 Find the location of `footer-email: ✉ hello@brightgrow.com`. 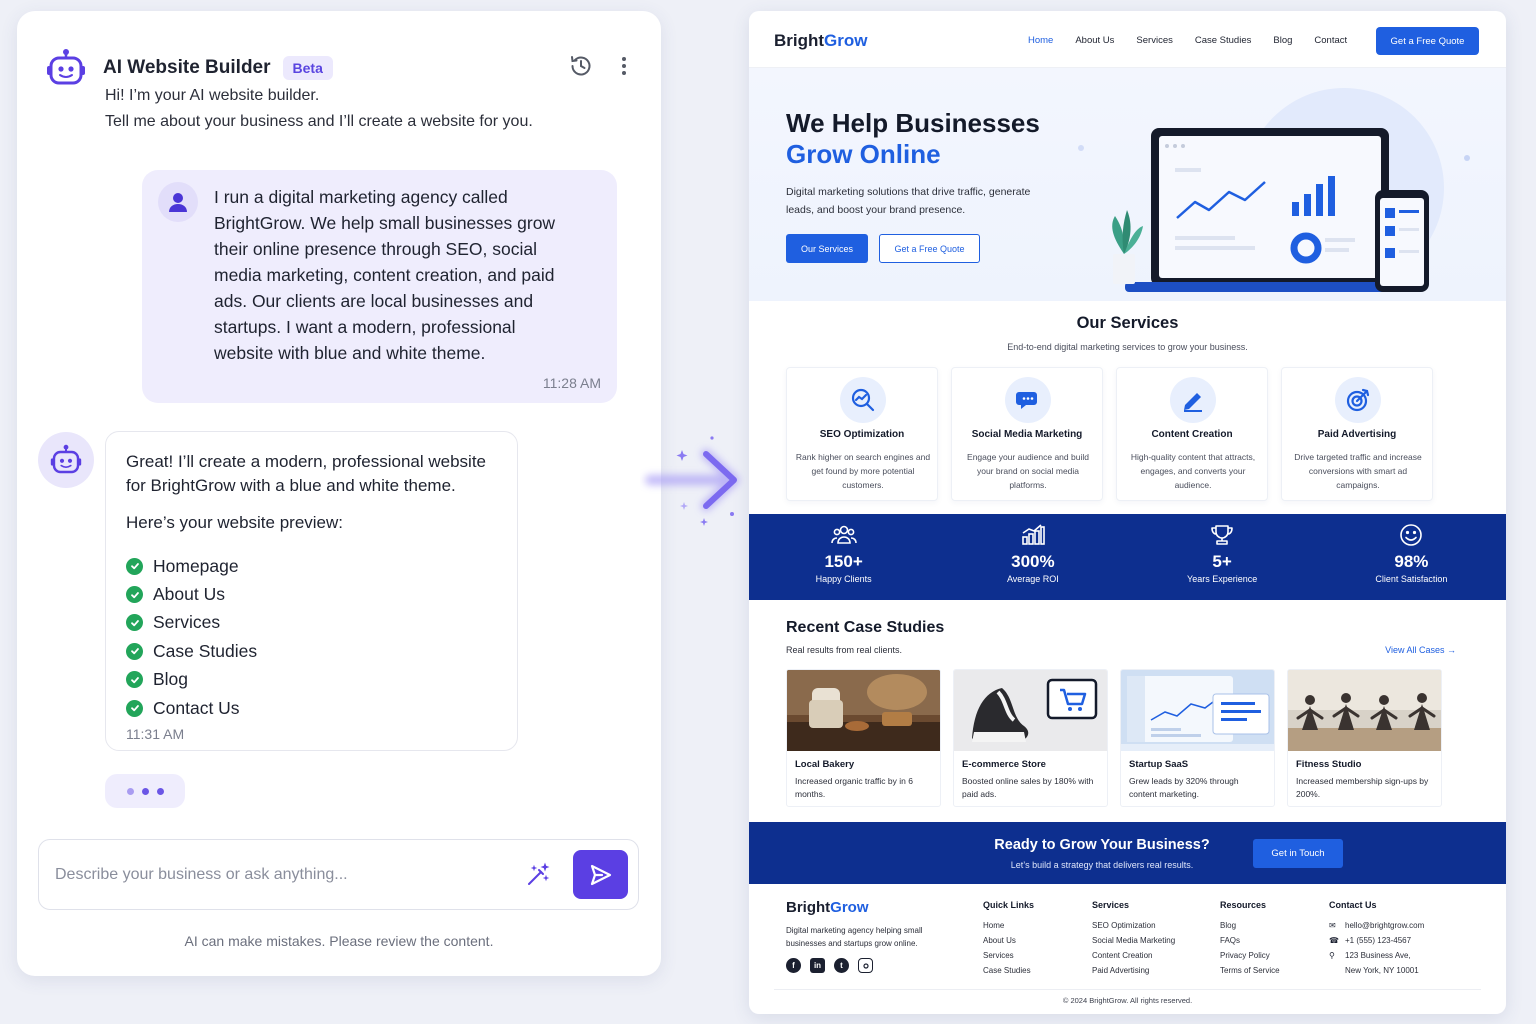

footer-email: ✉ hello@brightgrow.com is located at coordinates (1376, 925).